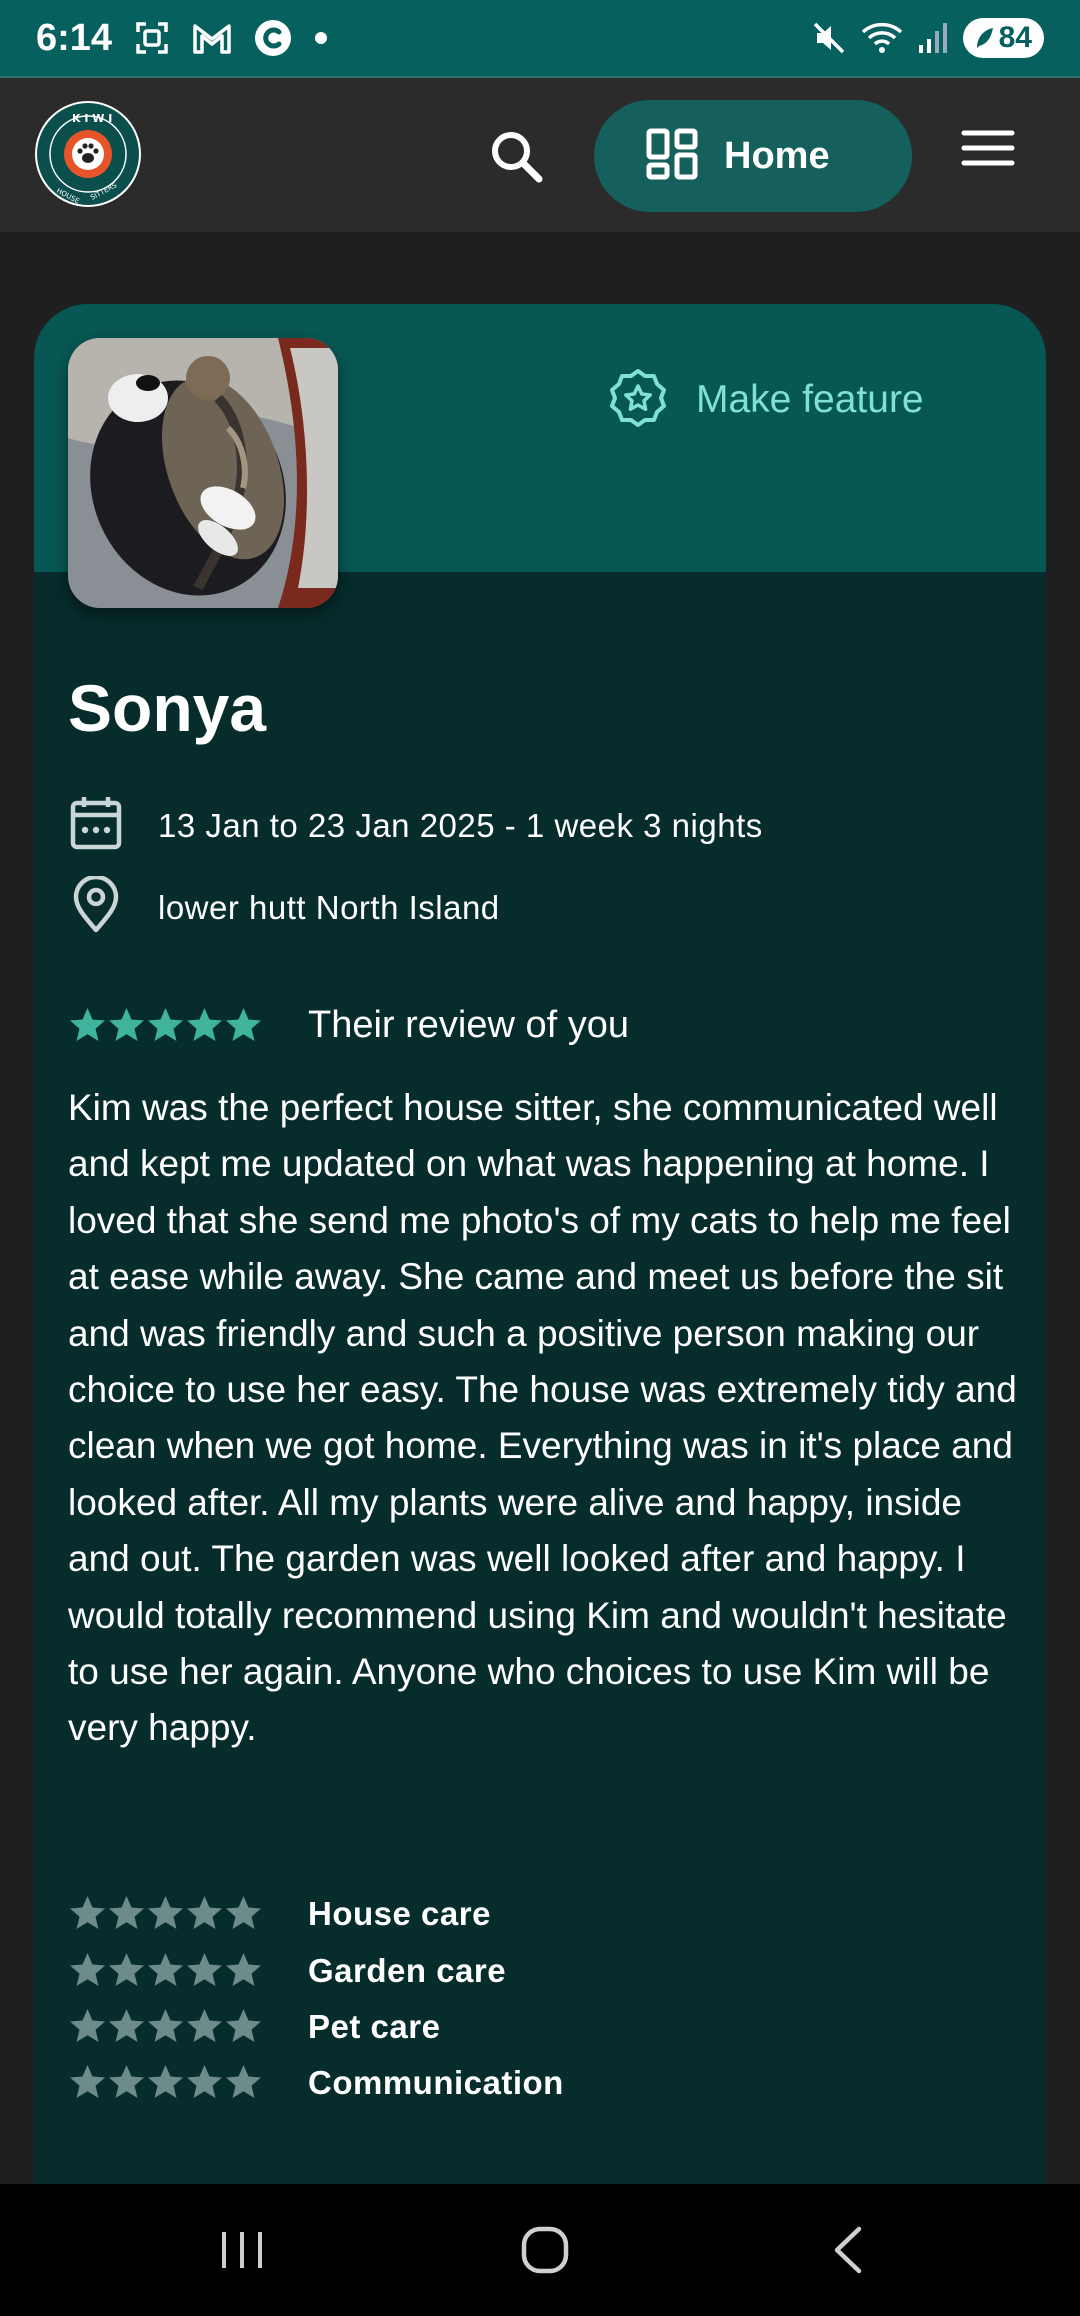 The height and width of the screenshot is (2316, 1080). I want to click on reviewer-name: Sonya, so click(167, 708).